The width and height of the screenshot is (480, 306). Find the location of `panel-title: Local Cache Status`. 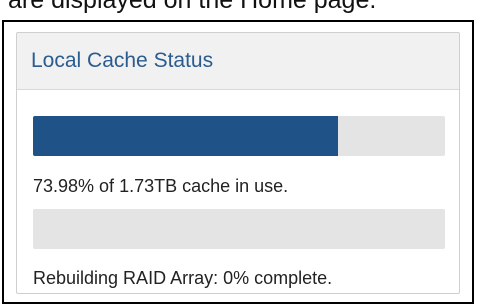

panel-title: Local Cache Status is located at coordinates (122, 60).